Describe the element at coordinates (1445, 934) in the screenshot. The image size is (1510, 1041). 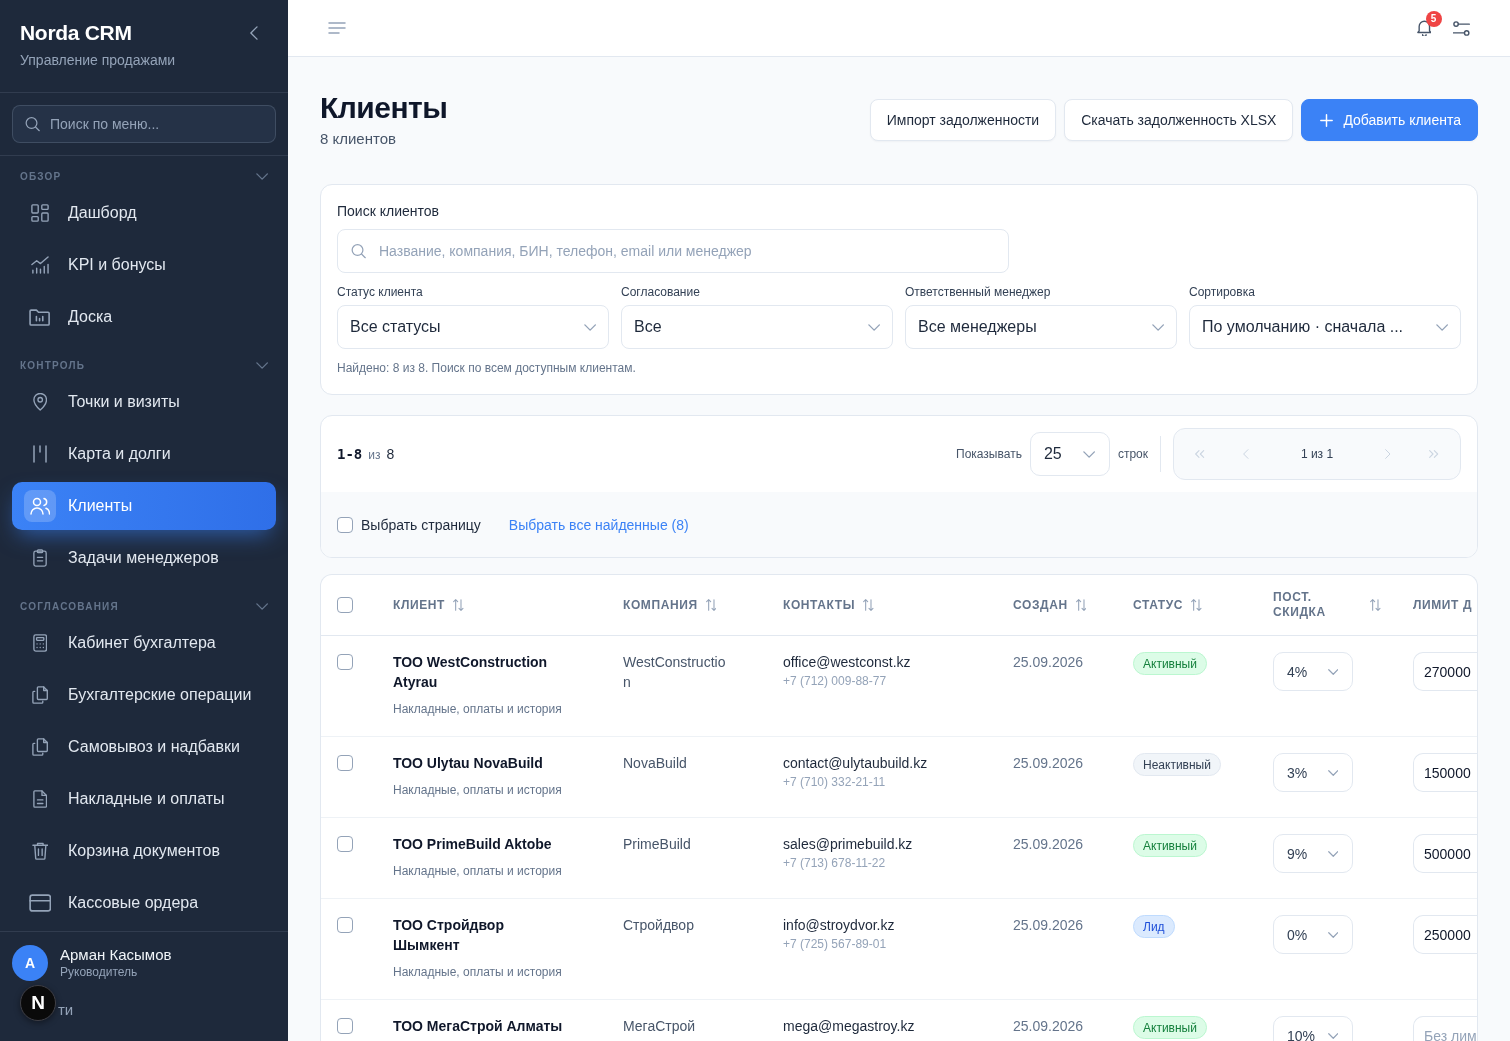
I see `limit-input: 250000` at that location.